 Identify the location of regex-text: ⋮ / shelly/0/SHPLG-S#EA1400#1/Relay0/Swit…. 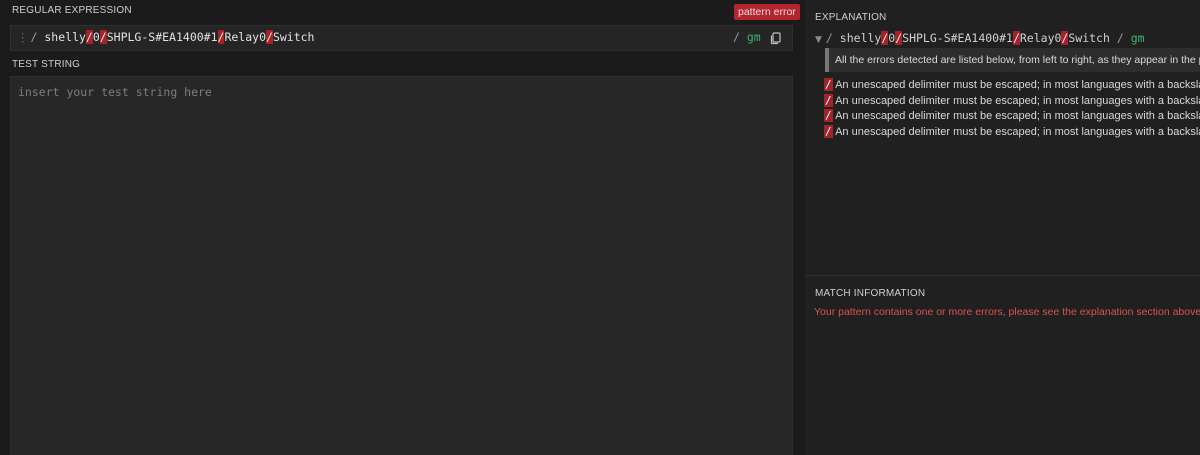
(165, 37).